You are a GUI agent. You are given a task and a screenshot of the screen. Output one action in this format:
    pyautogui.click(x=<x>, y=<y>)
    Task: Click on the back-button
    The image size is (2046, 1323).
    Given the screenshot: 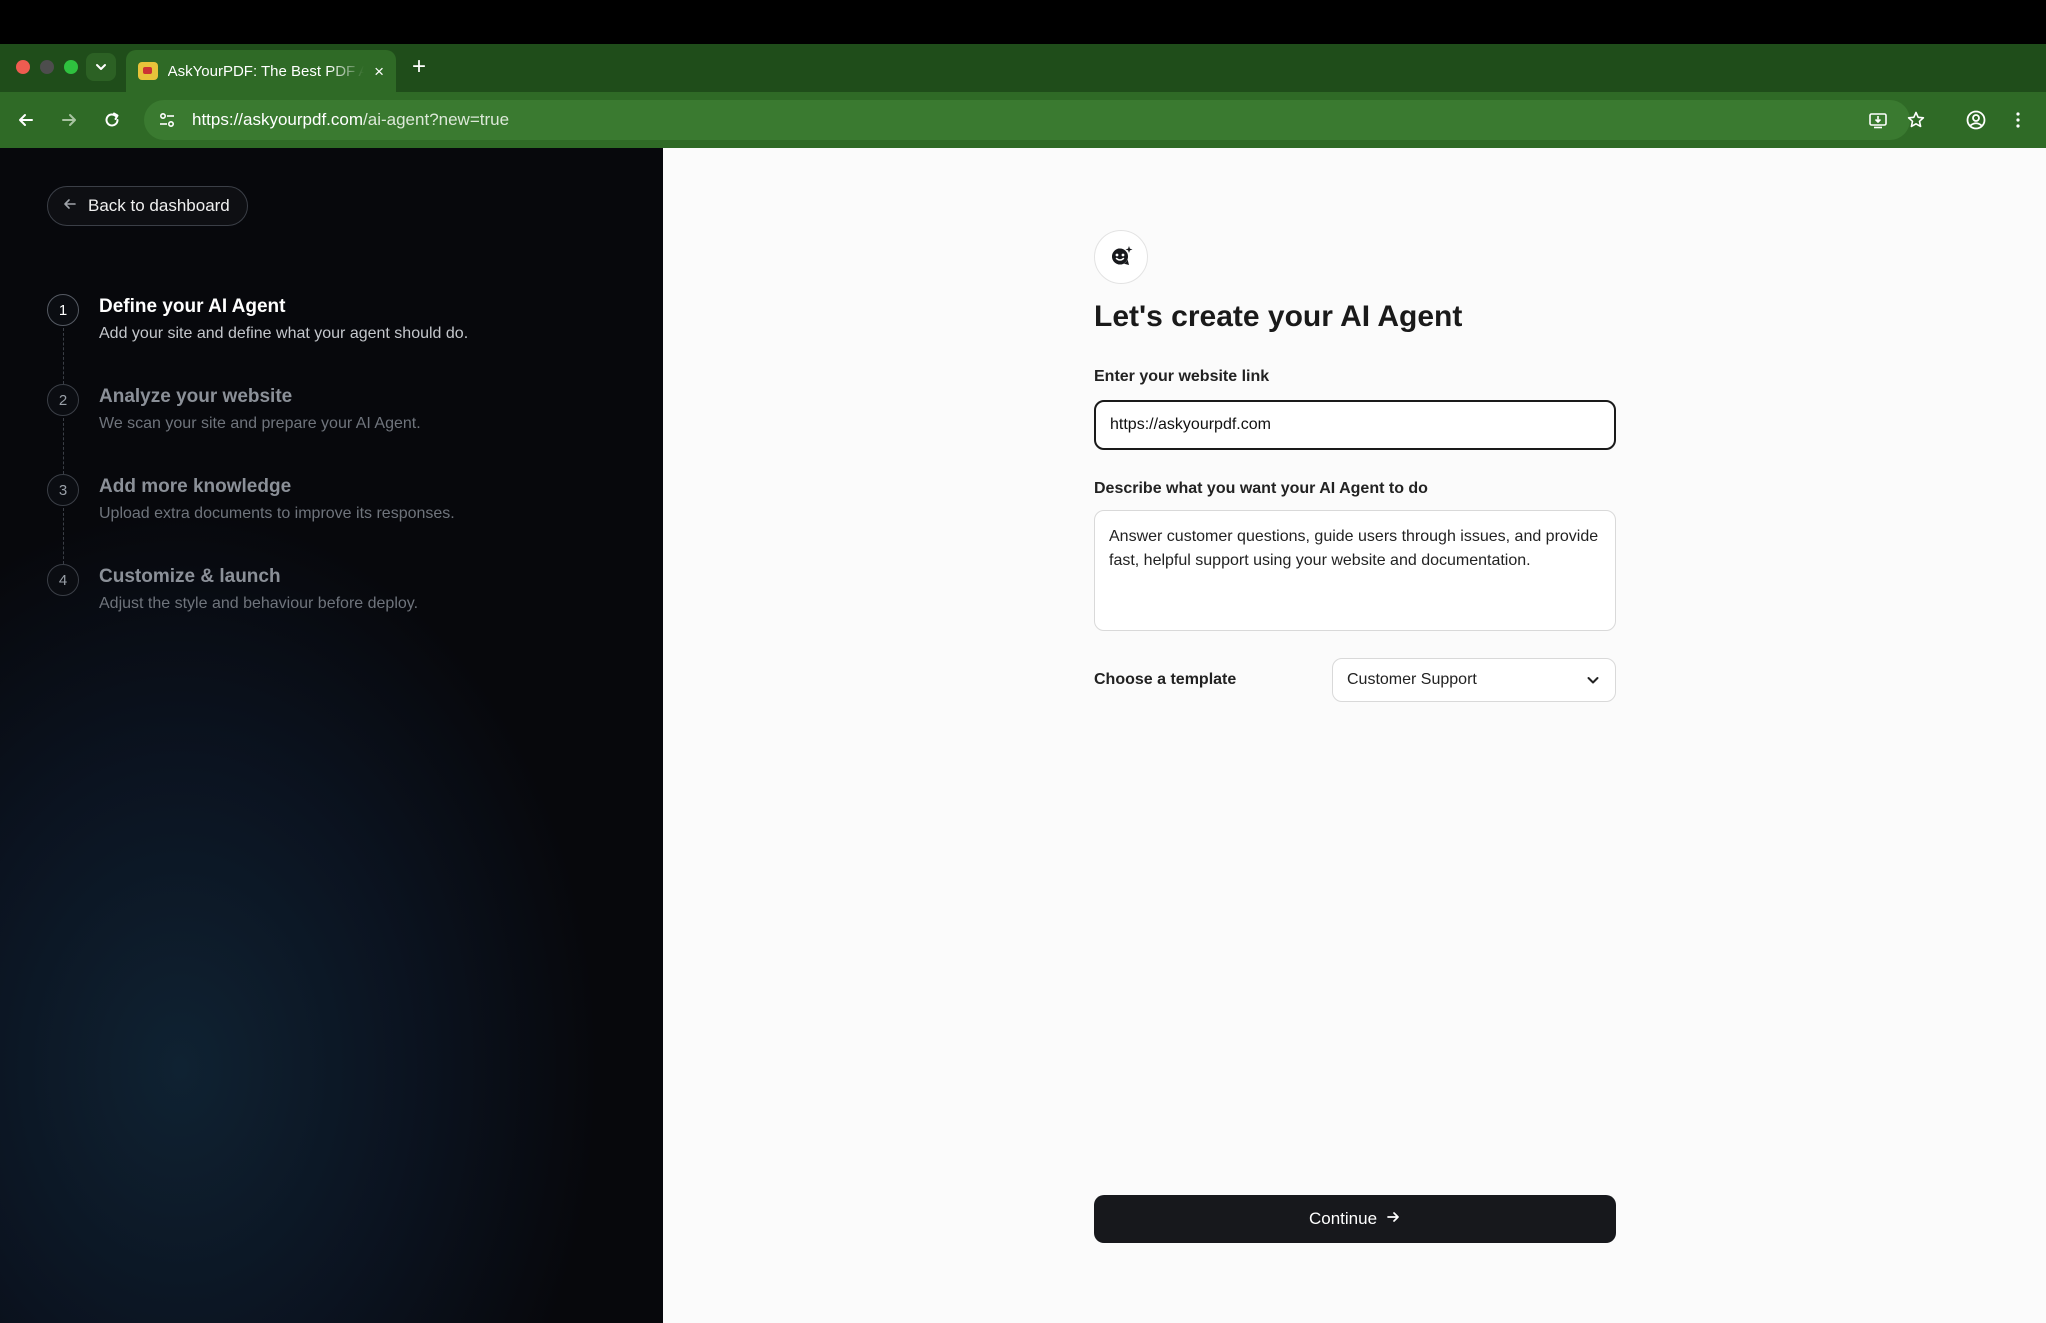 What is the action you would take?
    pyautogui.click(x=26, y=120)
    